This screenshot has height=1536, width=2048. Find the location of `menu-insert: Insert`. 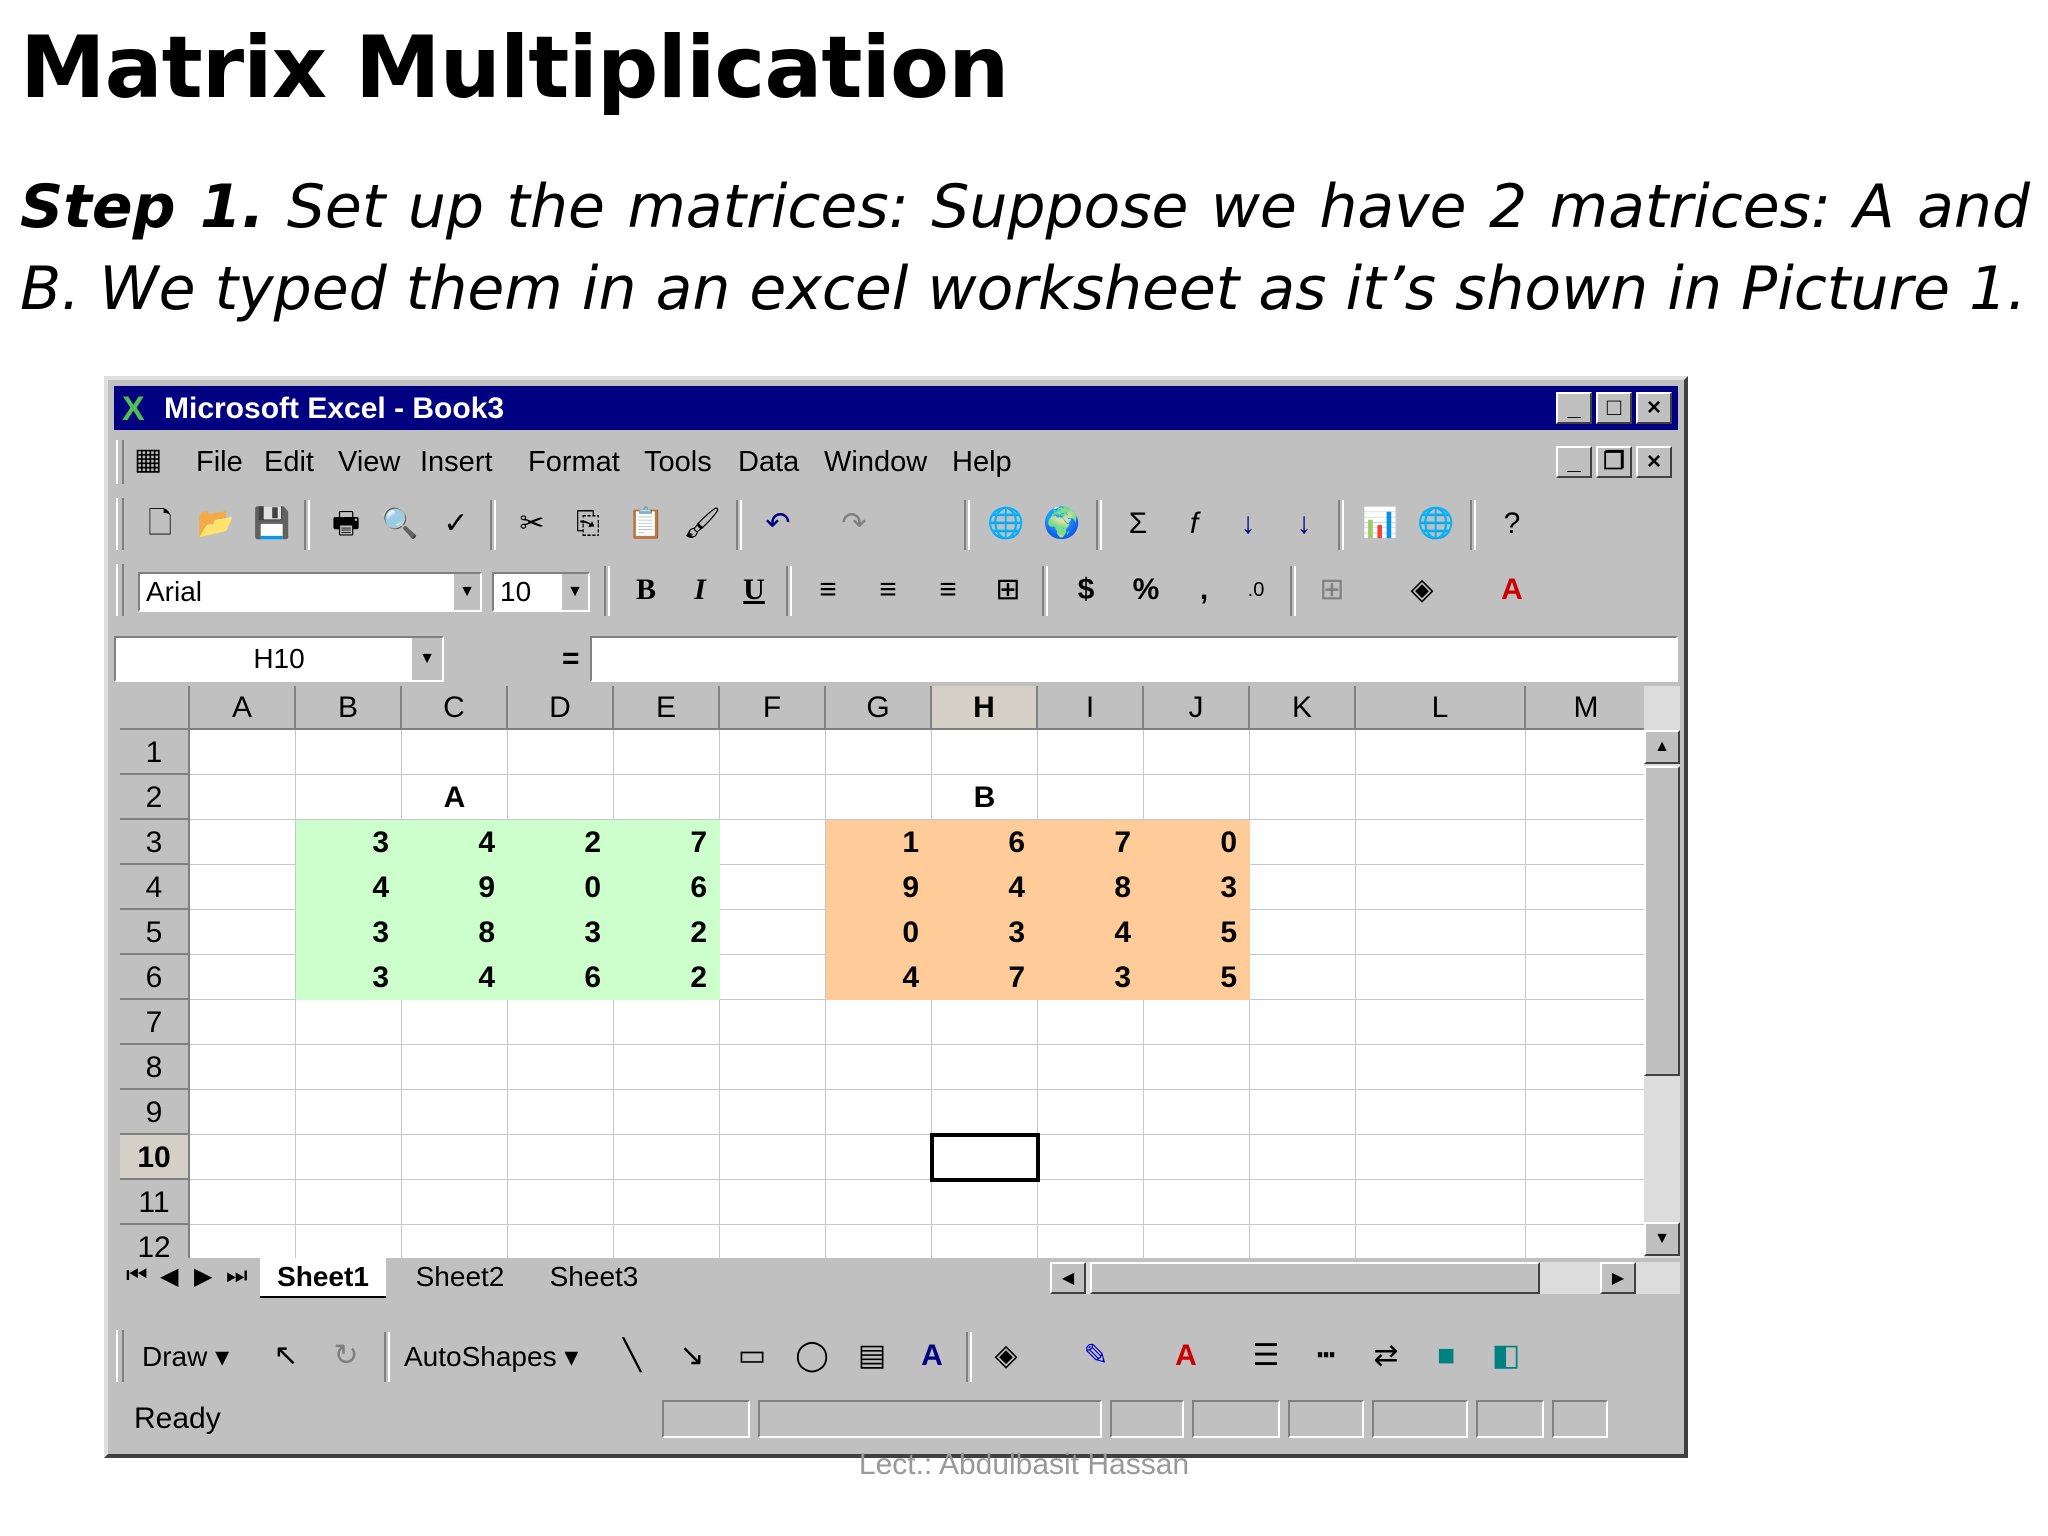

menu-insert: Insert is located at coordinates (456, 462).